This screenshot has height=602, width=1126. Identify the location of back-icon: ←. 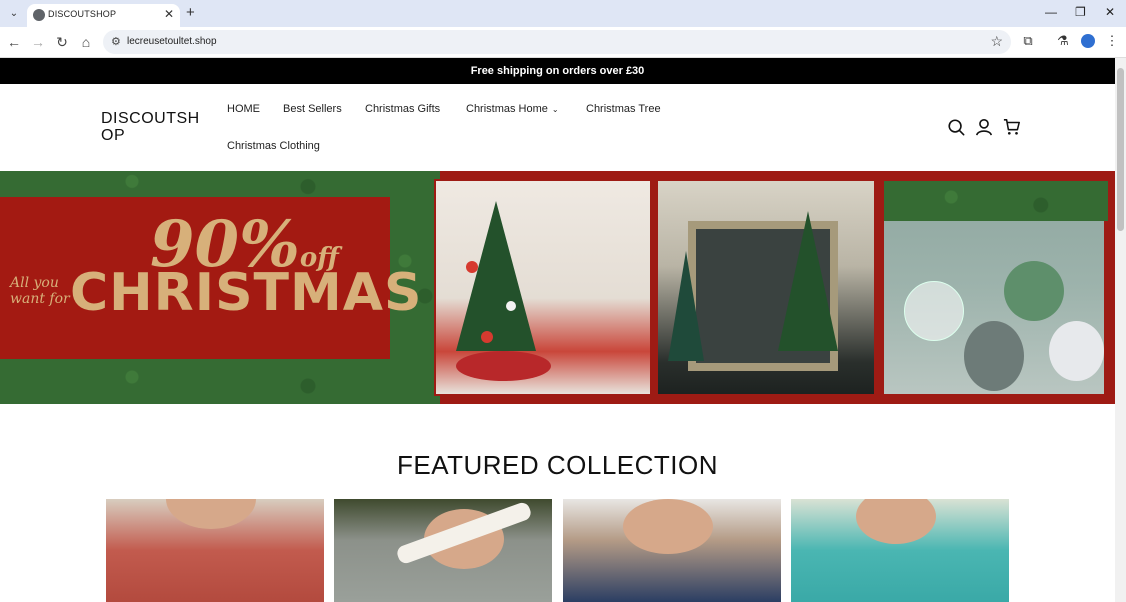
(14, 42).